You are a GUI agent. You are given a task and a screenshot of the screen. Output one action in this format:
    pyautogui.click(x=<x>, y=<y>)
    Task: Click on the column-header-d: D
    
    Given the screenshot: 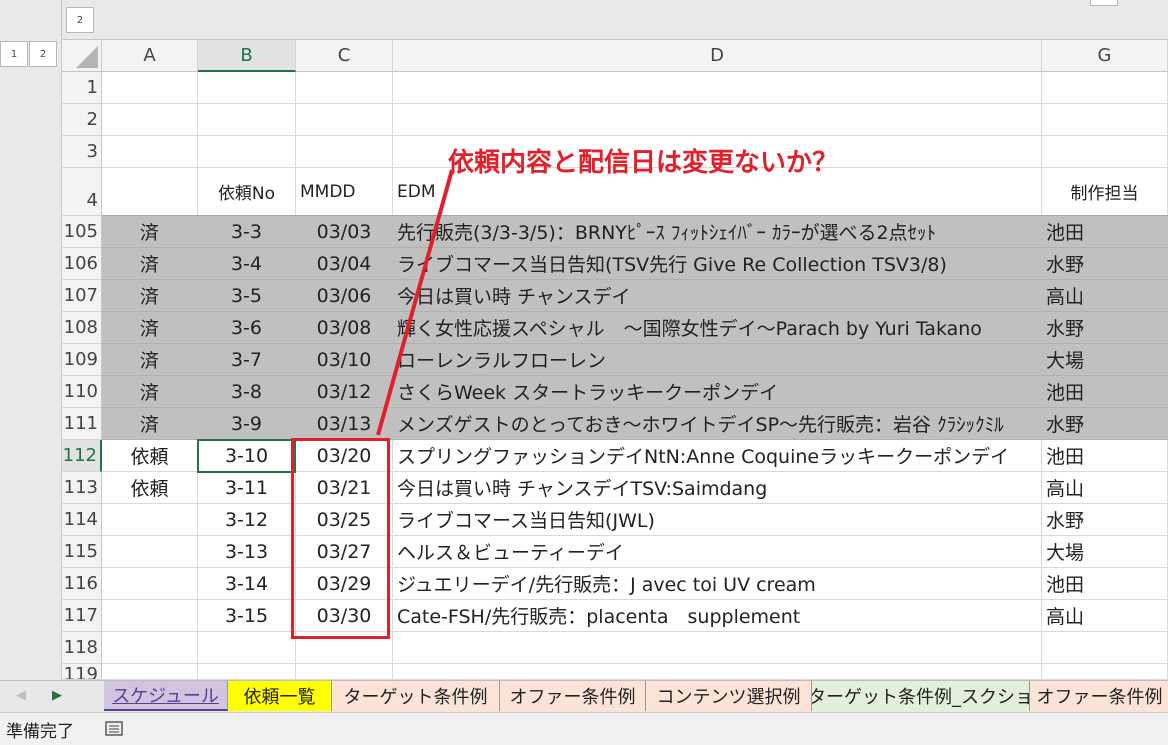 What is the action you would take?
    pyautogui.click(x=717, y=56)
    